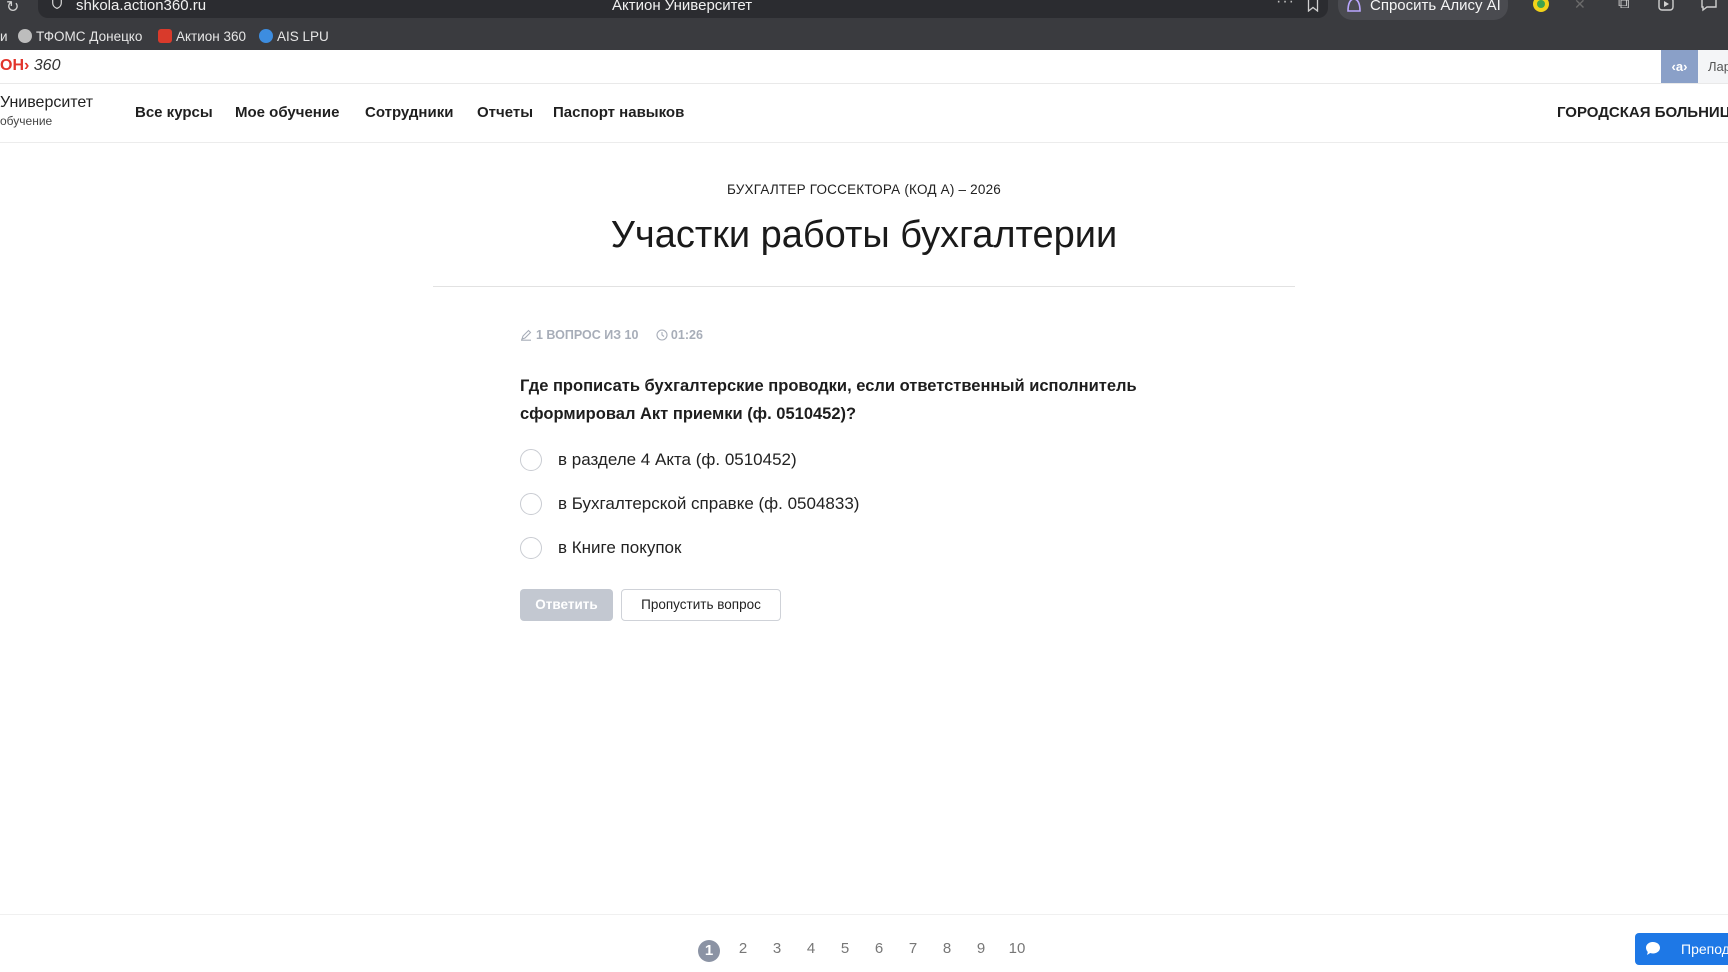 The height and width of the screenshot is (972, 1728). I want to click on nav-all-courses: Все курсы, so click(174, 112).